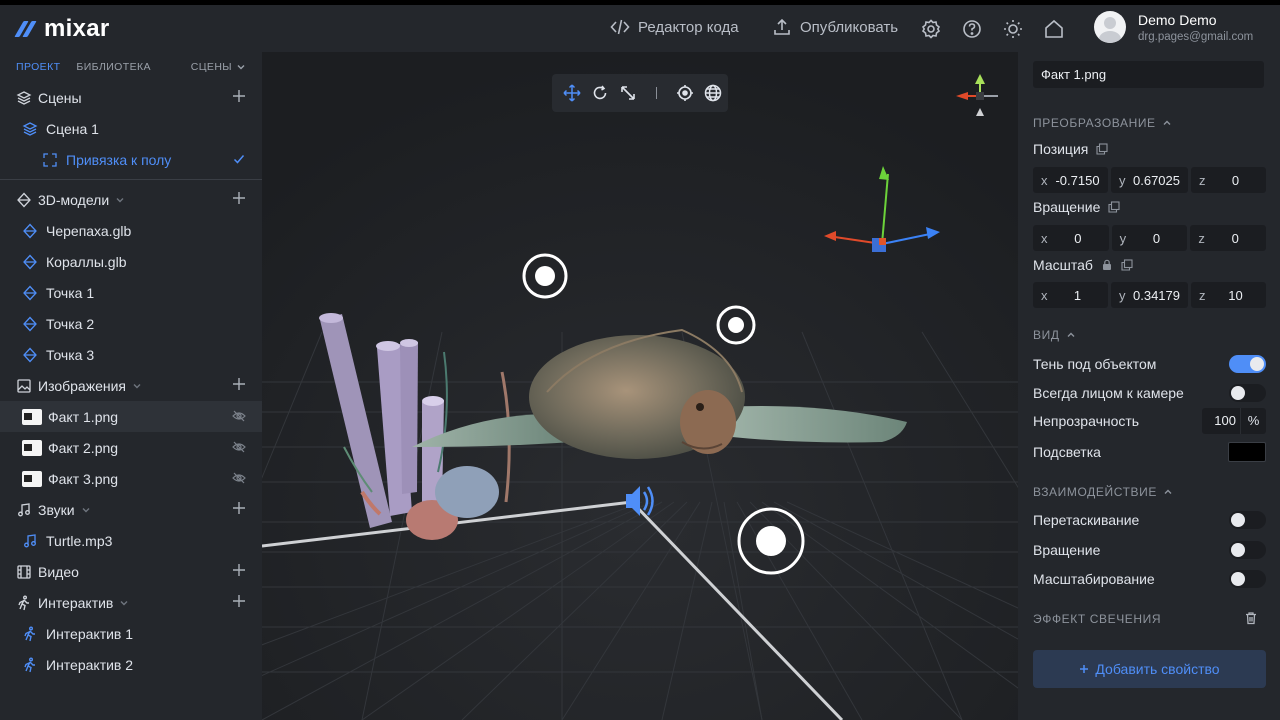 The width and height of the screenshot is (1280, 720). Describe the element at coordinates (640, 93) in the screenshot. I see `transform-toolbar` at that location.